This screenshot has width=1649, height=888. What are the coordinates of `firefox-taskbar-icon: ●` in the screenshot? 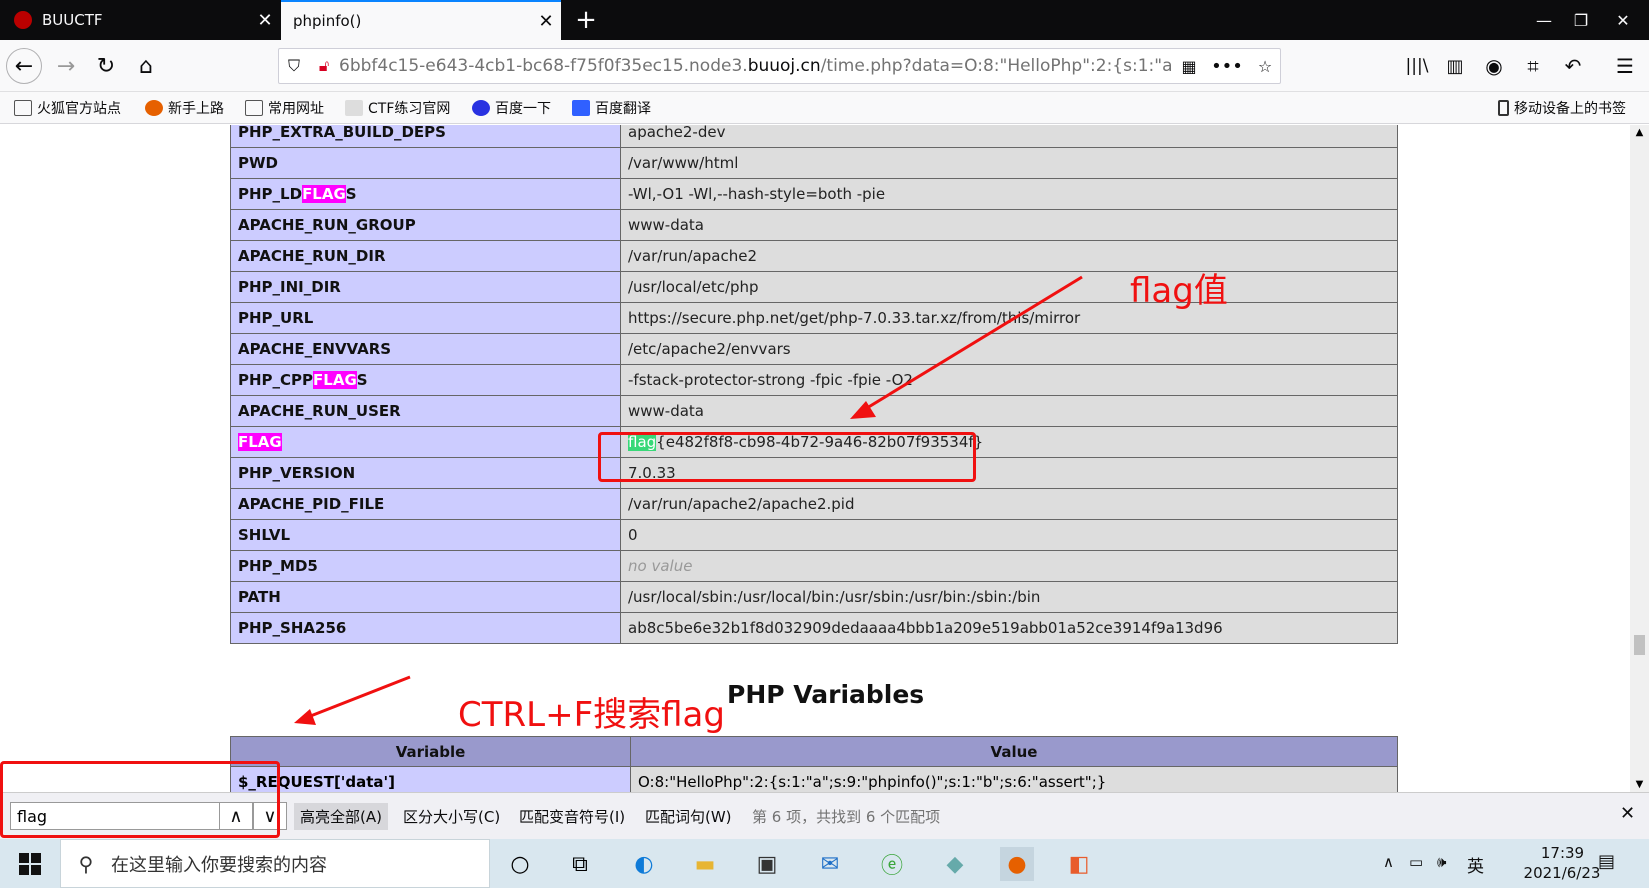 It's located at (1017, 864).